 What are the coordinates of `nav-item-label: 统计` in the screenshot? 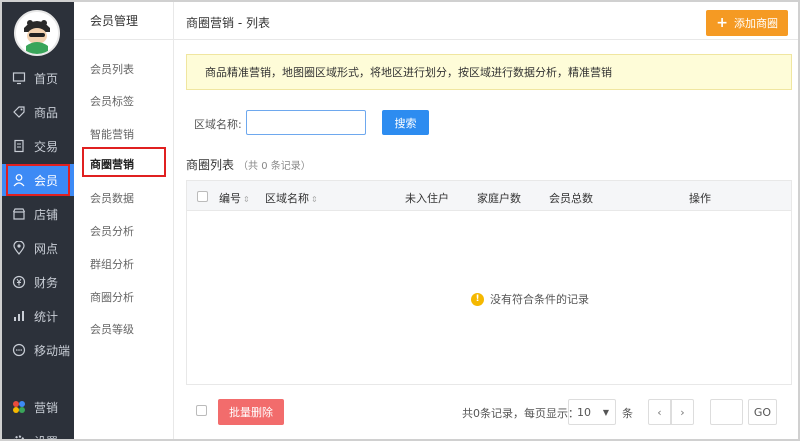 It's located at (46, 316).